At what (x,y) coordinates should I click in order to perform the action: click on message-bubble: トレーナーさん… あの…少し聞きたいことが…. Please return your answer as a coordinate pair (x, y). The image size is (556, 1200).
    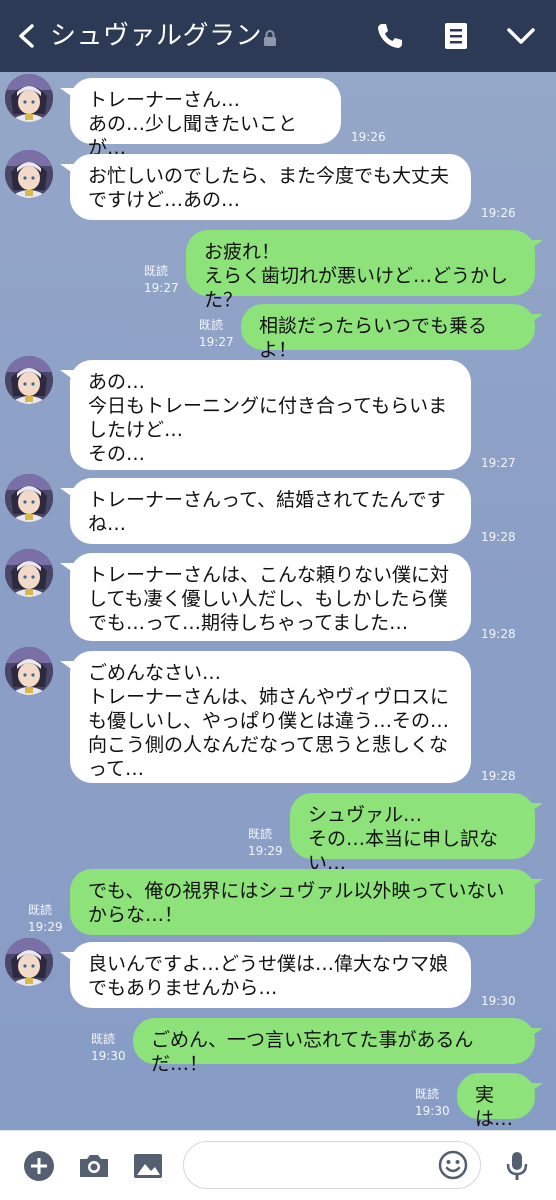
    Looking at the image, I should click on (205, 118).